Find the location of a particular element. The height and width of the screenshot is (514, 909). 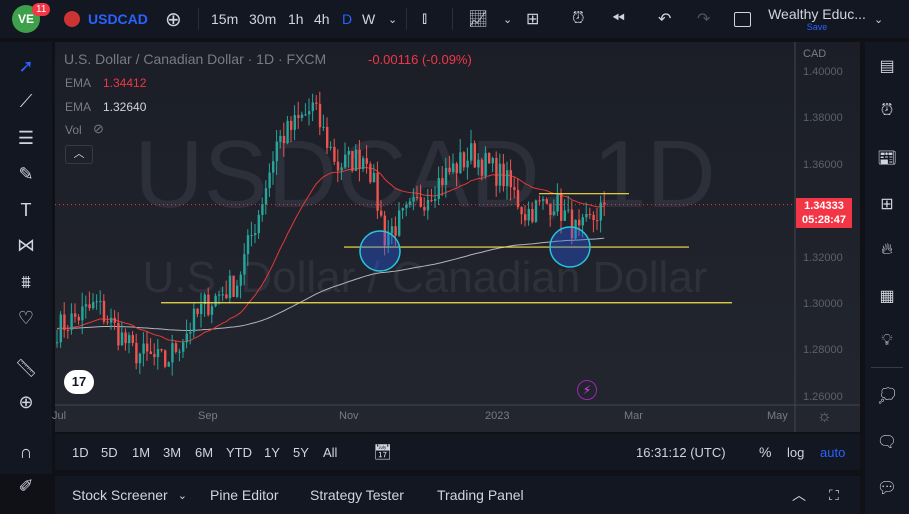

watchlist-icon: ▤ is located at coordinates (887, 66).